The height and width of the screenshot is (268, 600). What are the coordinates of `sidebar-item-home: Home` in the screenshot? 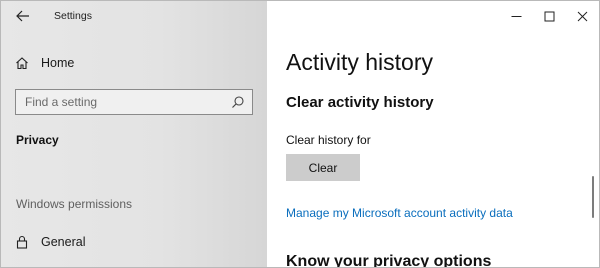 It's located at (44, 63).